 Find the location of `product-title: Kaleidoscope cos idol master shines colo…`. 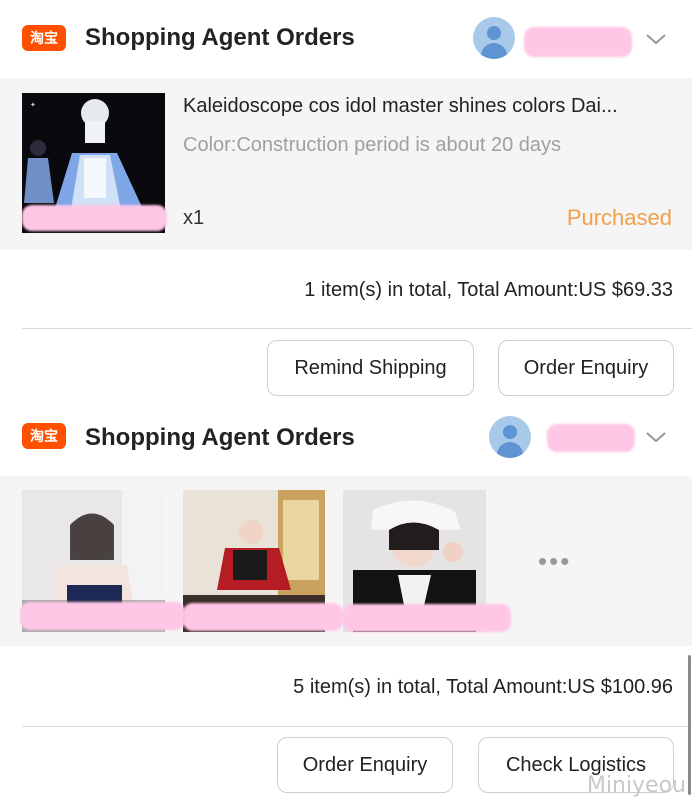

product-title: Kaleidoscope cos idol master shines colo… is located at coordinates (430, 106).